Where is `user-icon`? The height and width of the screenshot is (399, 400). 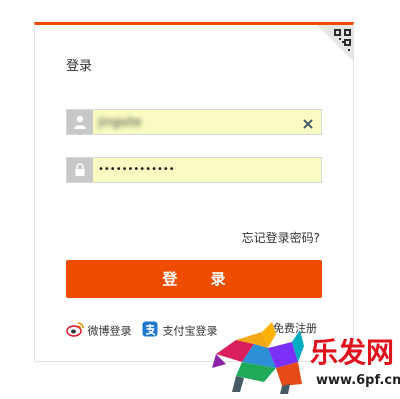 user-icon is located at coordinates (80, 122).